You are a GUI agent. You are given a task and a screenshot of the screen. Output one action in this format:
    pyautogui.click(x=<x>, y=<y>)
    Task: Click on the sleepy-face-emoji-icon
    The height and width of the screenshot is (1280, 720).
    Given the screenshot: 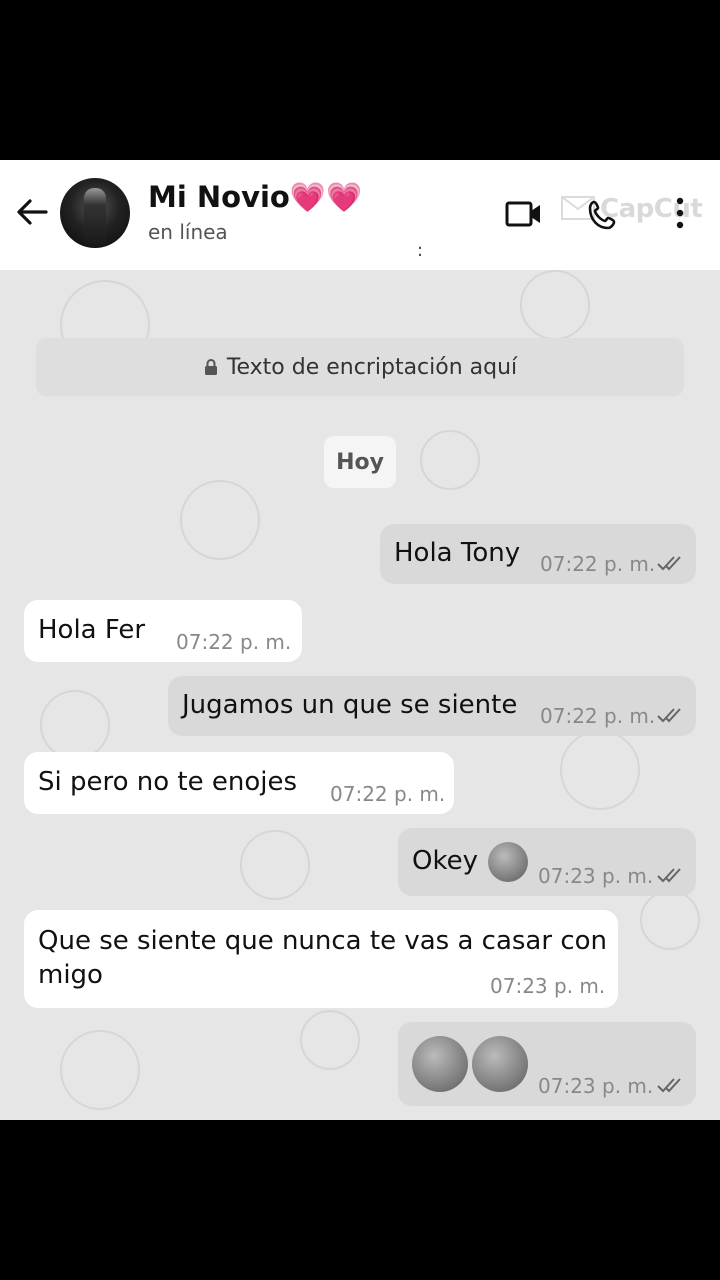 What is the action you would take?
    pyautogui.click(x=440, y=1064)
    